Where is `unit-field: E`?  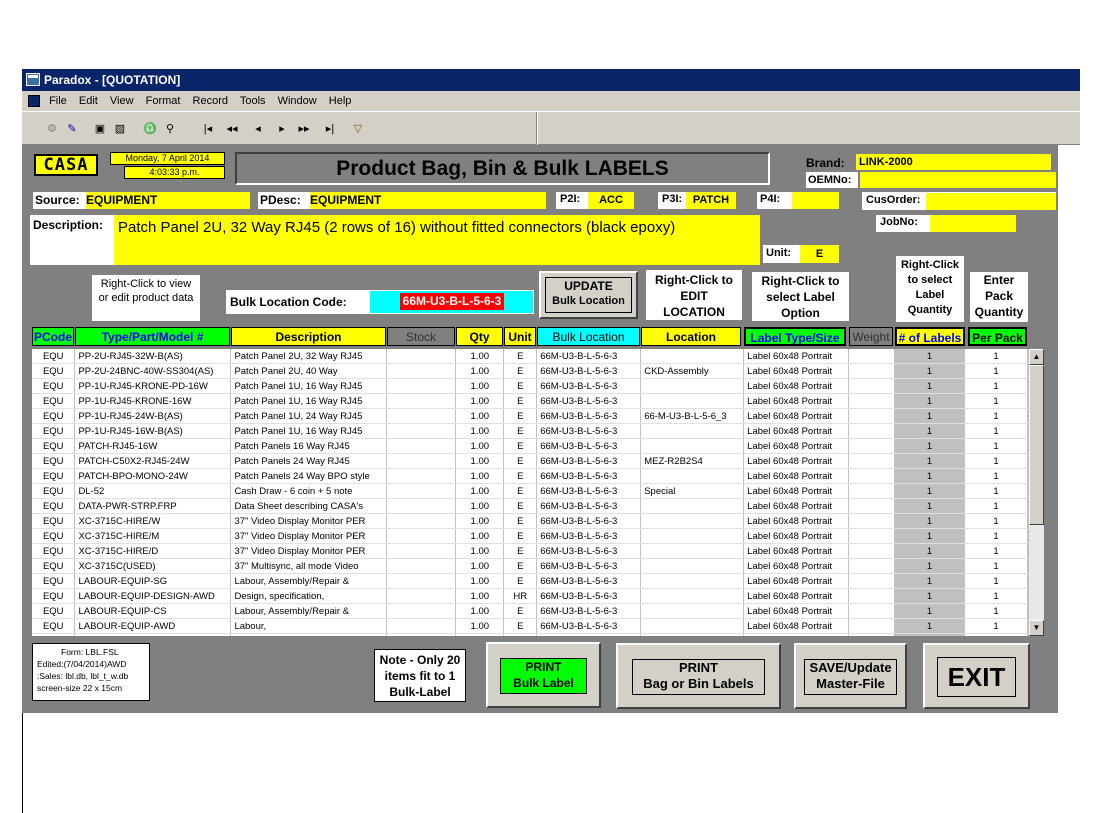
unit-field: E is located at coordinates (819, 254).